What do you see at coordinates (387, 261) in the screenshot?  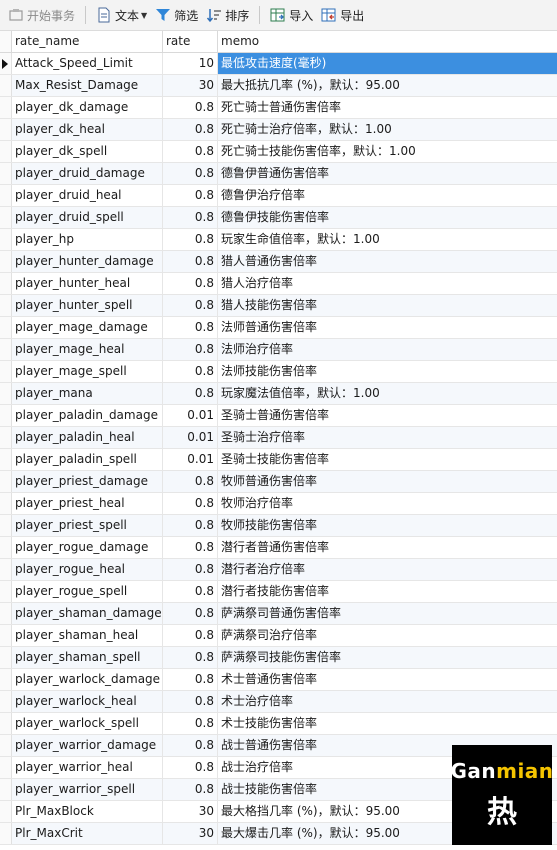 I see `cell-memo: 猎人普通伤害倍率` at bounding box center [387, 261].